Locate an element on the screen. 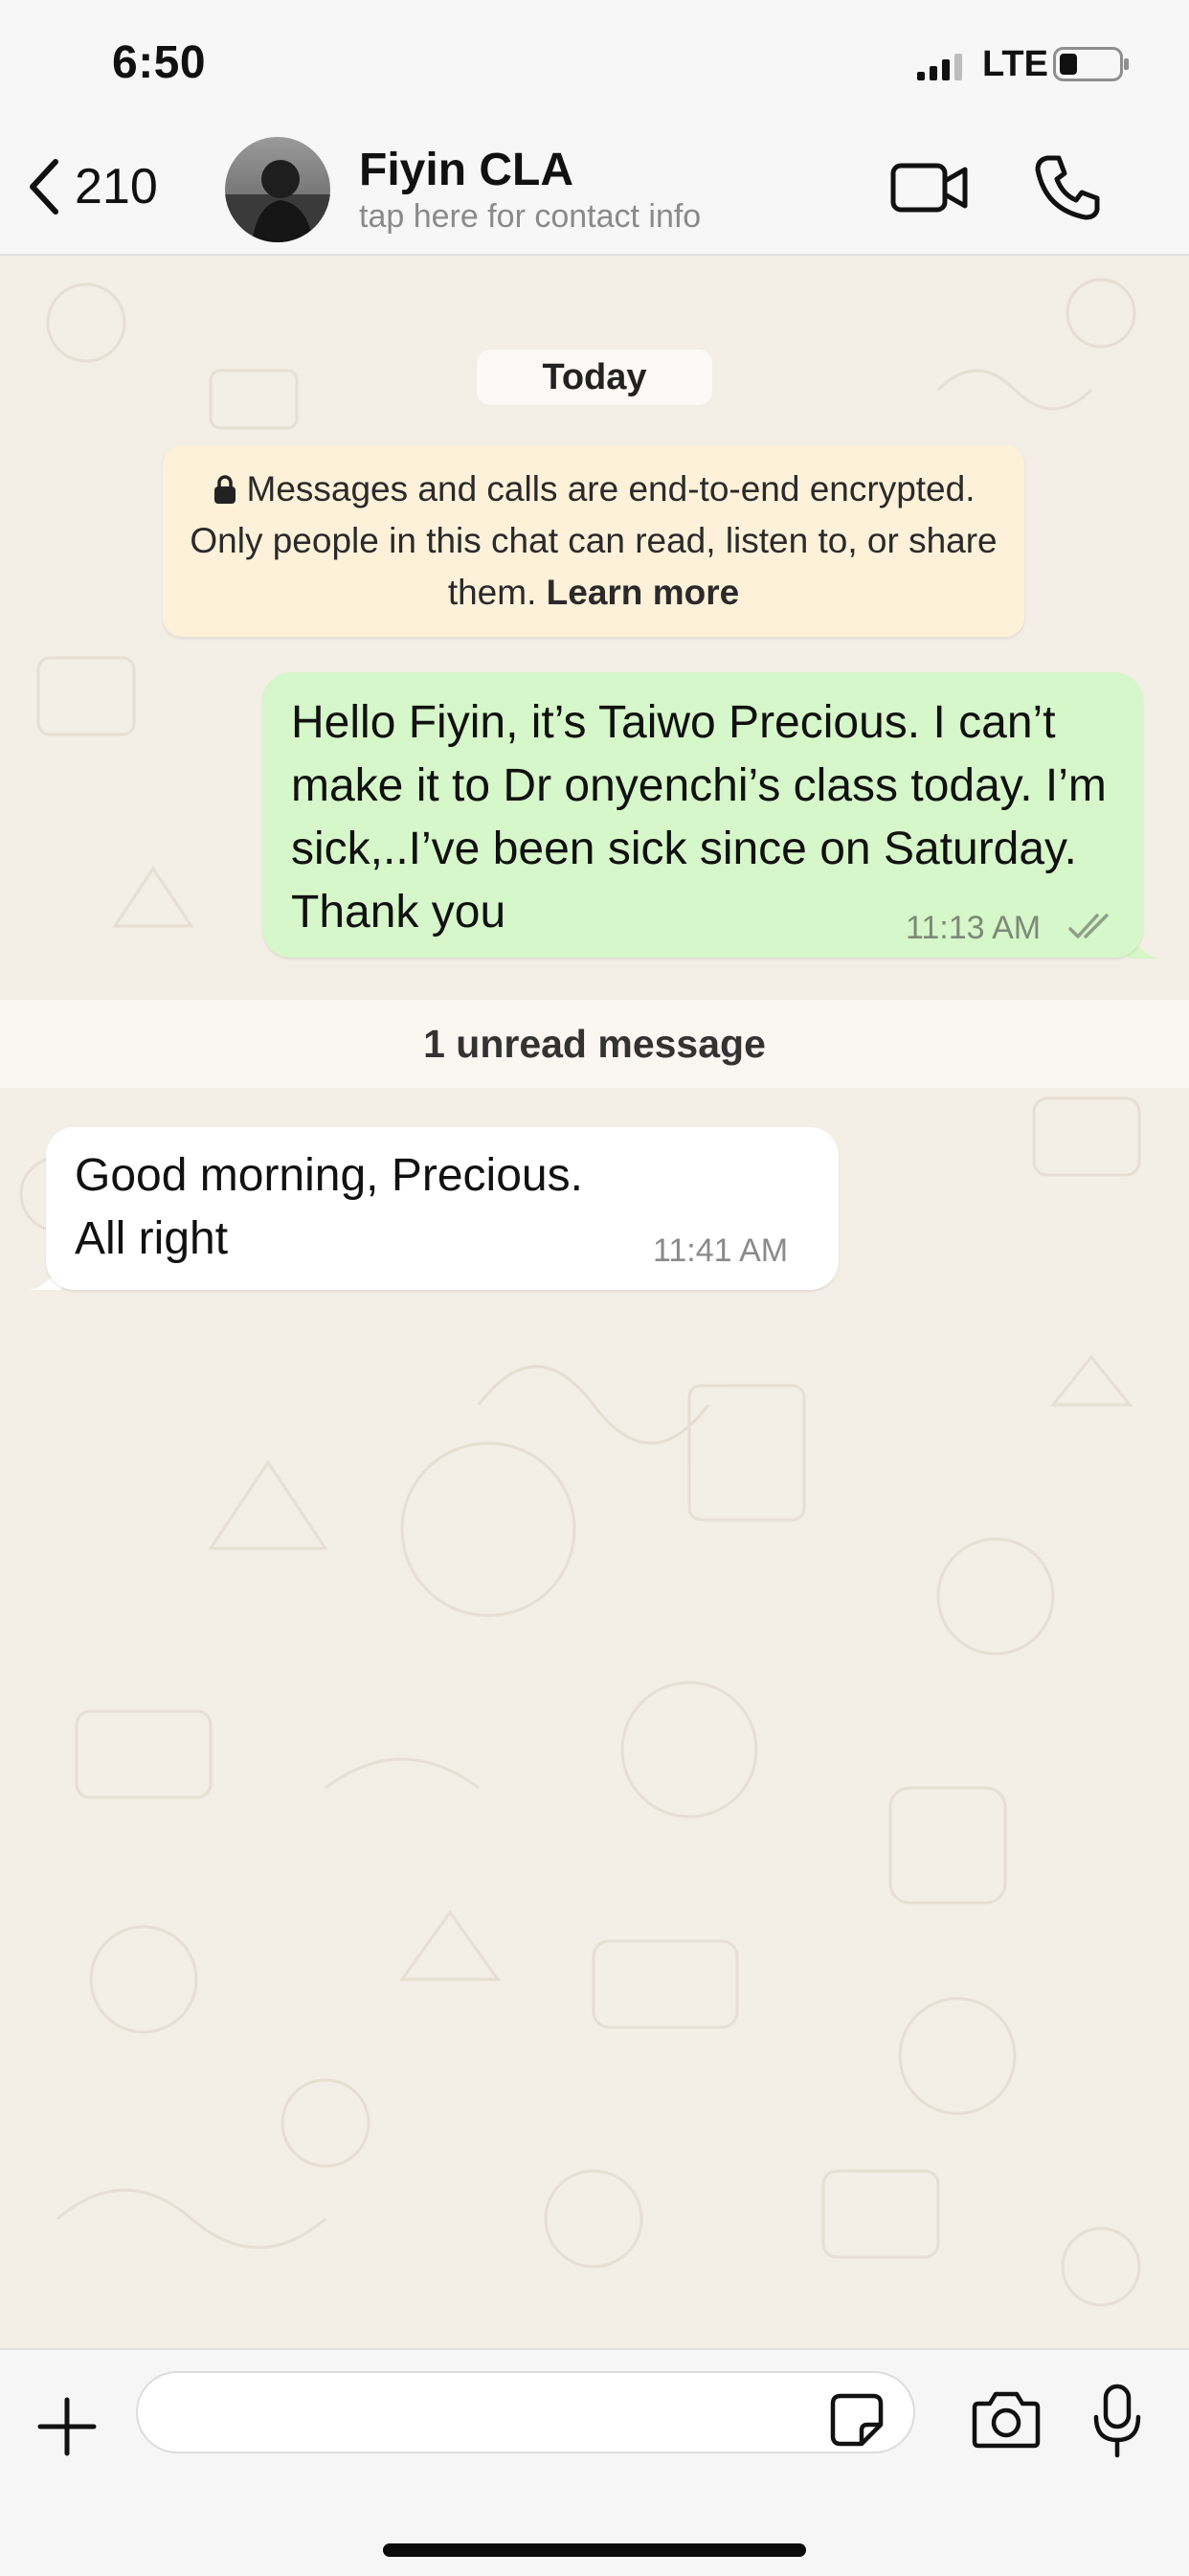 Image resolution: width=1189 pixels, height=2576 pixels. contact-name: Fiyin CLA is located at coordinates (466, 170).